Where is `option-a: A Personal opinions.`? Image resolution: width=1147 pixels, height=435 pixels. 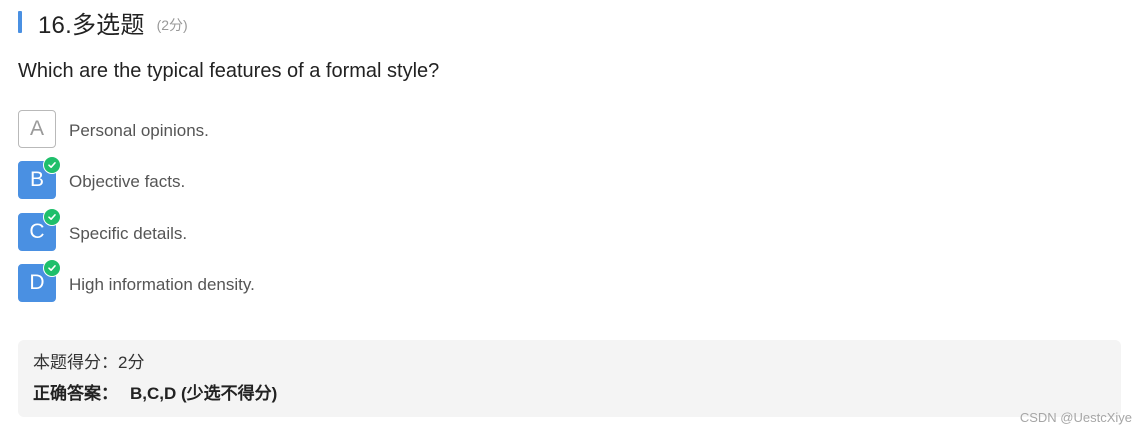 option-a: A Personal opinions. is located at coordinates (136, 129).